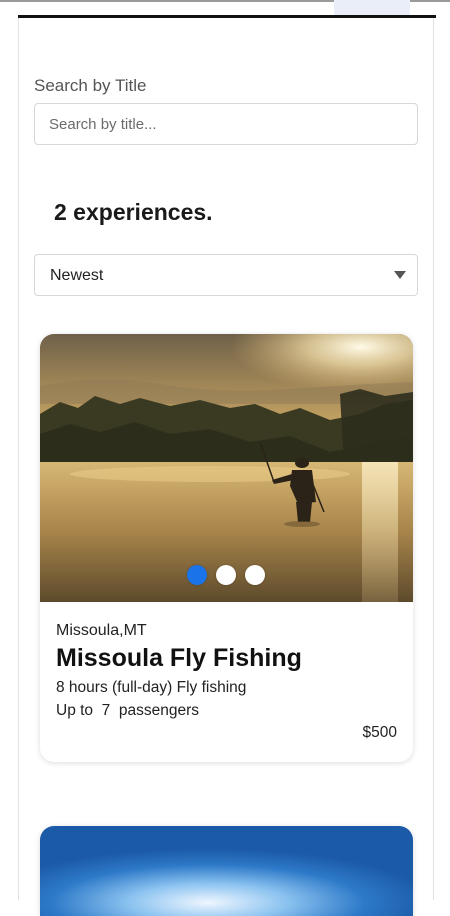  Describe the element at coordinates (226, 124) in the screenshot. I see `search-input` at that location.